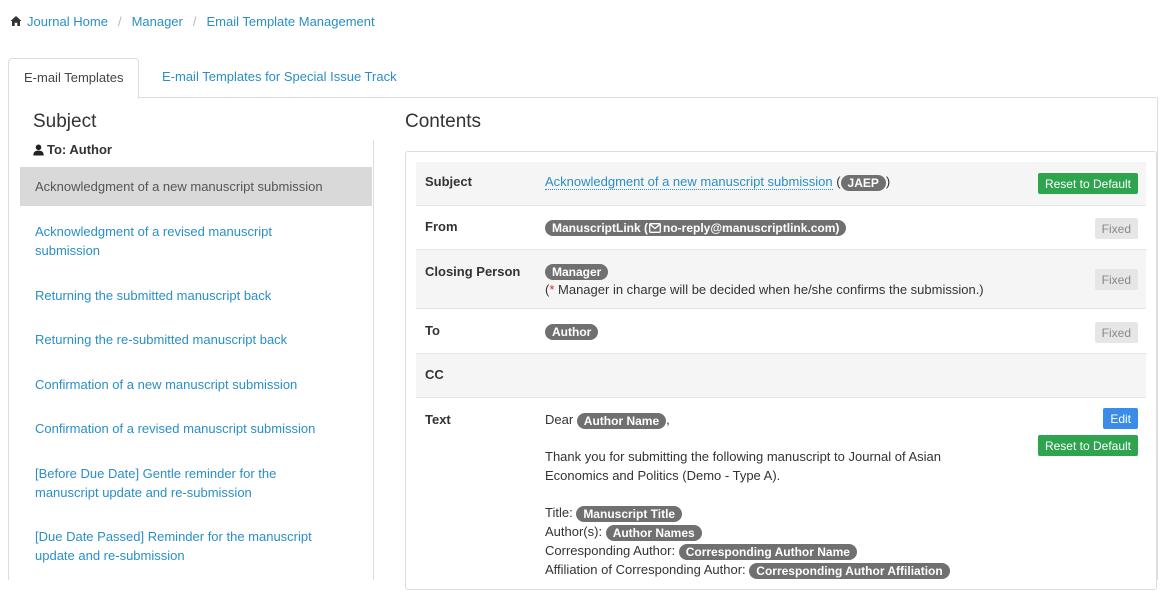 This screenshot has height=598, width=1166. I want to click on home-icon, so click(16, 21).